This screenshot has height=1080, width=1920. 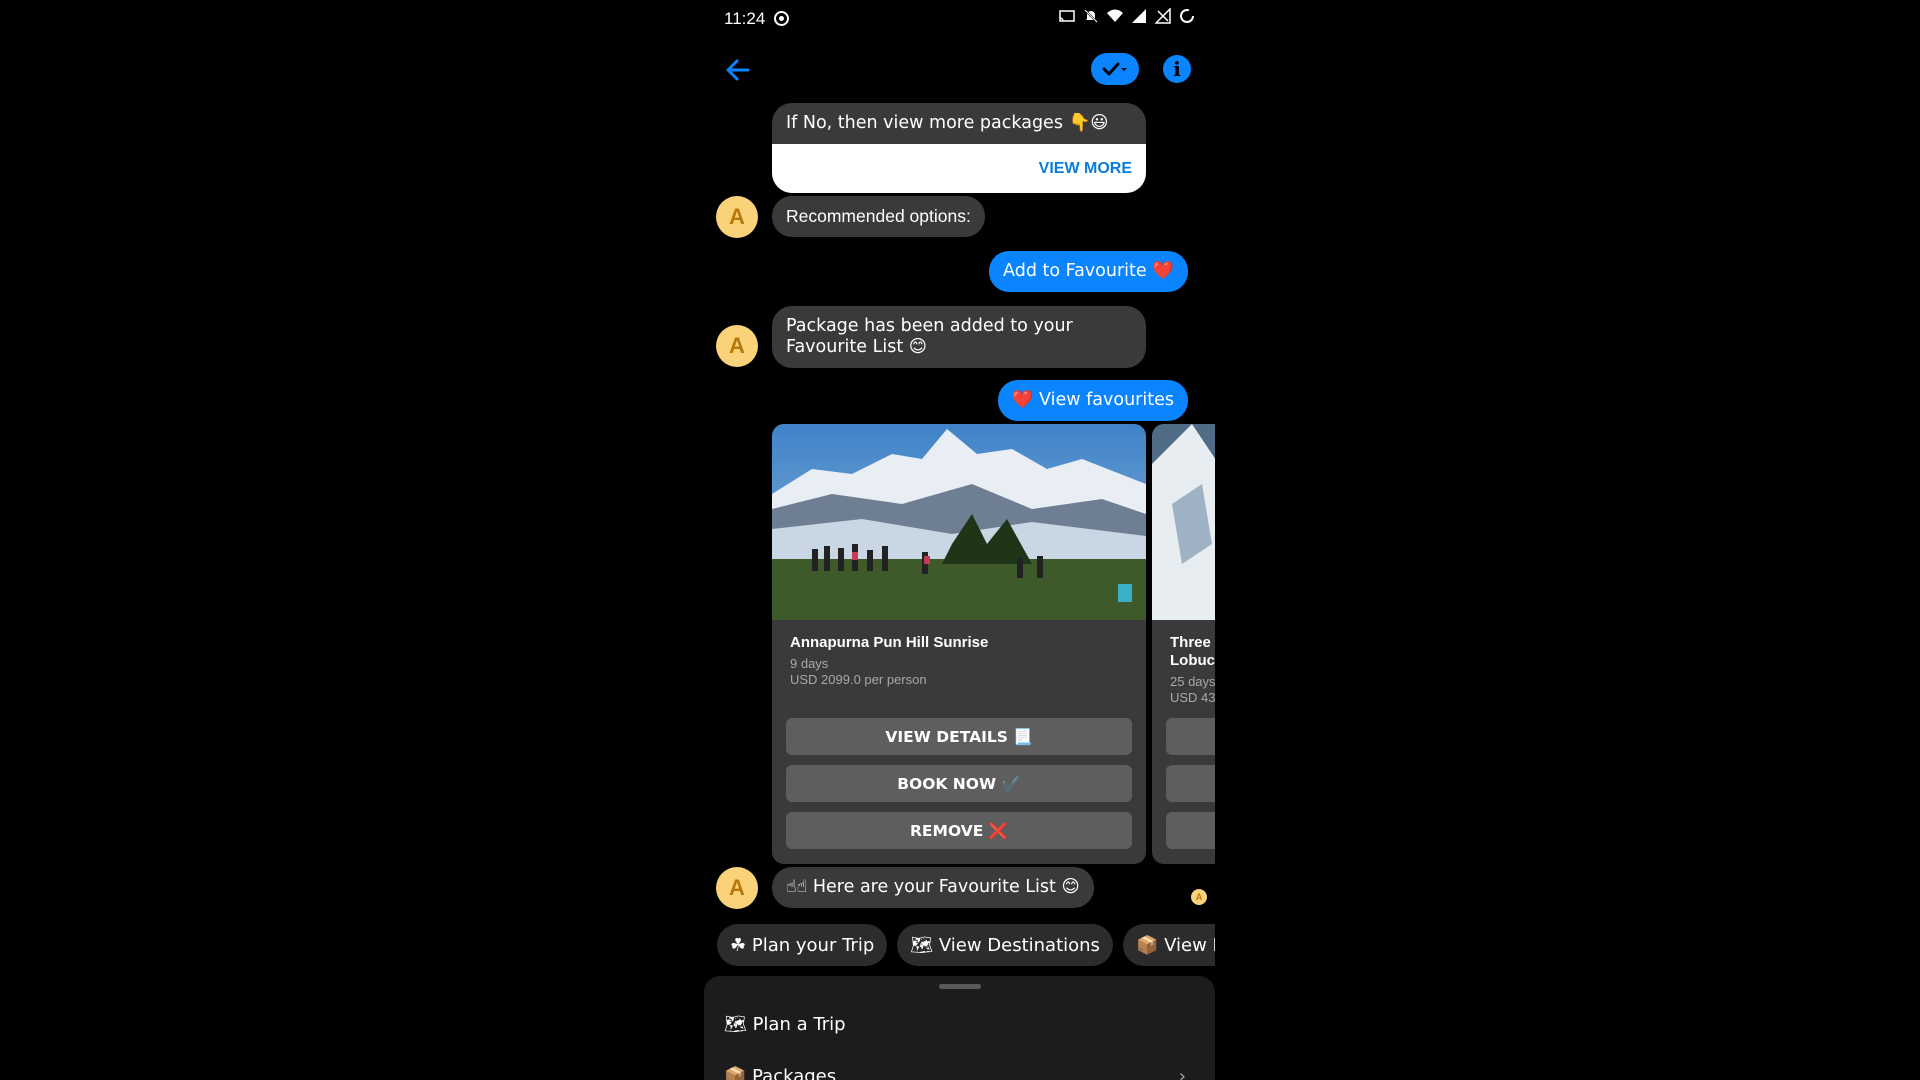 I want to click on menu-item-label: 📦 Packages, so click(x=780, y=1073).